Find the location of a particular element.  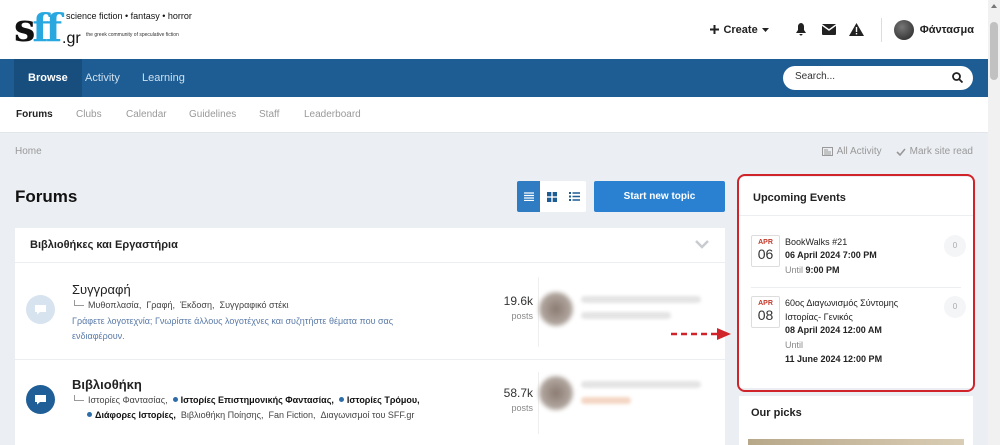

forum-post-count: 58.7k posts is located at coordinates (494, 399).